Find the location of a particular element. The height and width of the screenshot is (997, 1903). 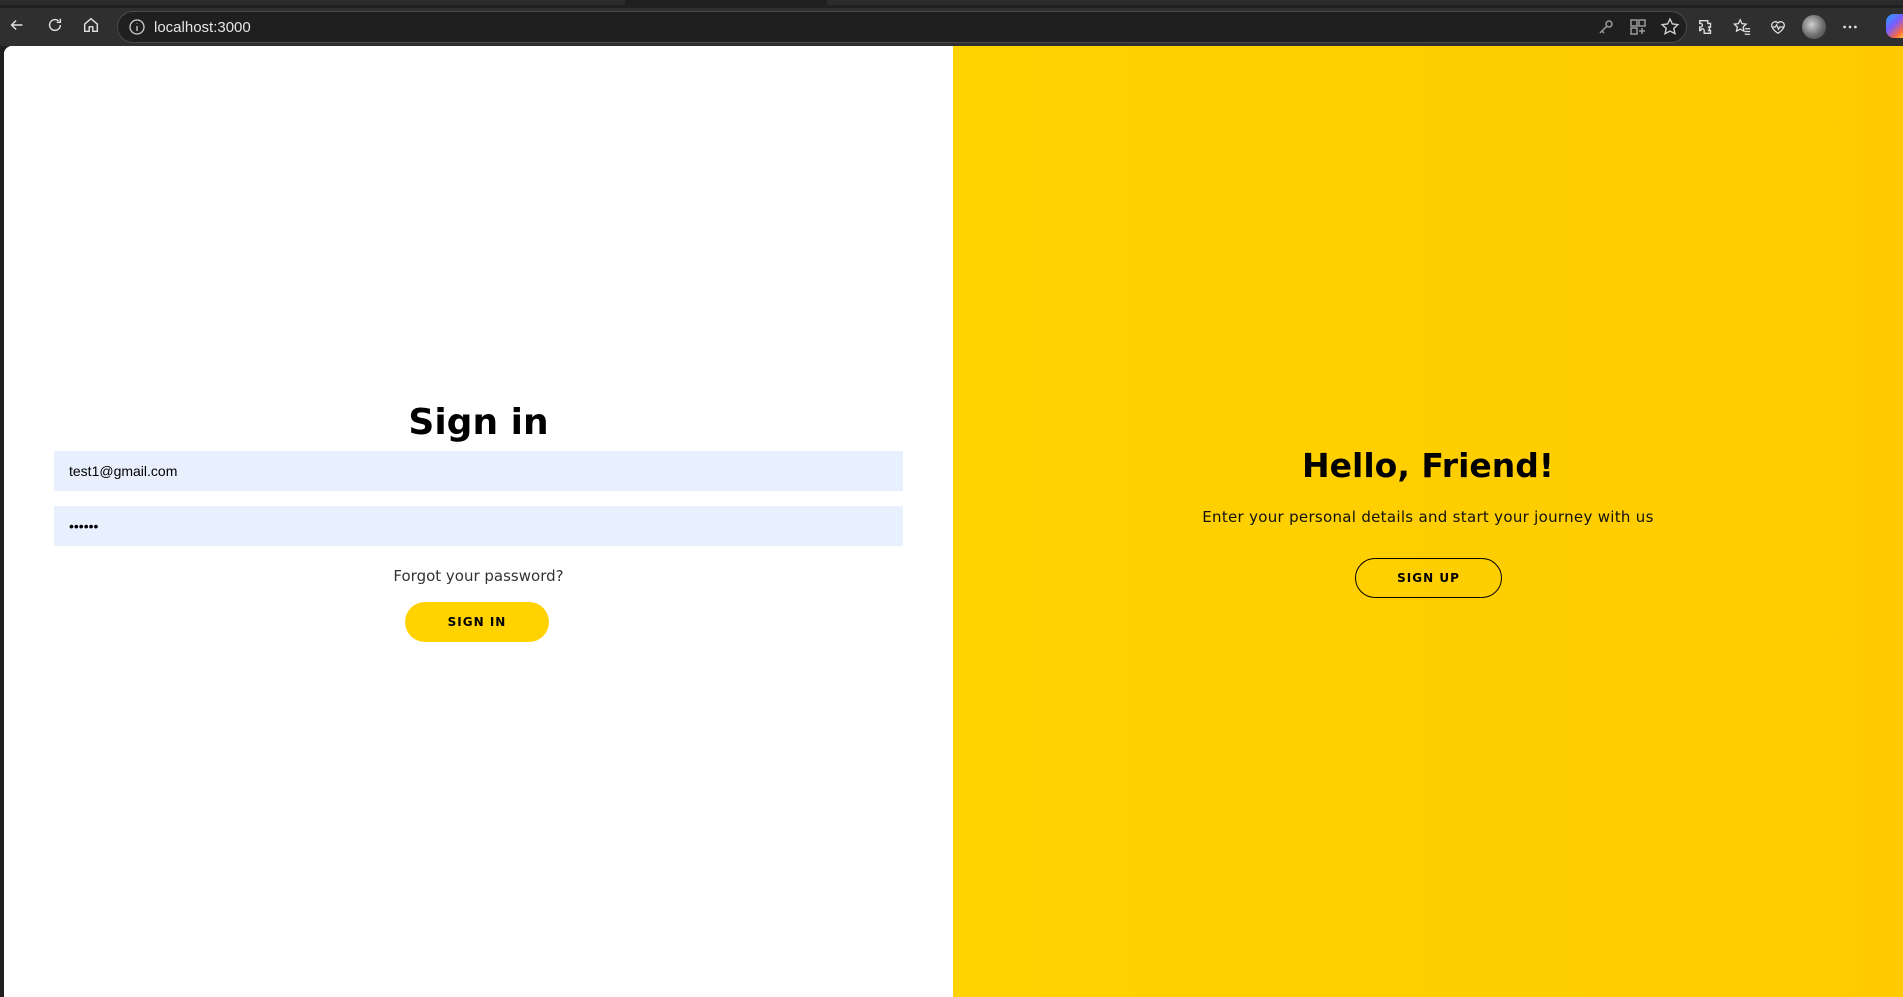

browser-toolbar: localhost:3000 is located at coordinates (951, 27).